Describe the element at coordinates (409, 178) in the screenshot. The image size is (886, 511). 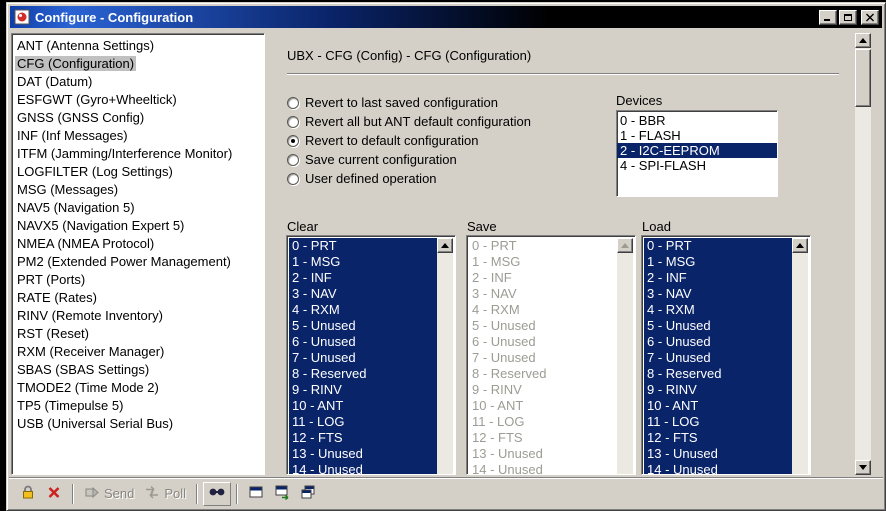
I see `radio-option: User defined operation` at that location.